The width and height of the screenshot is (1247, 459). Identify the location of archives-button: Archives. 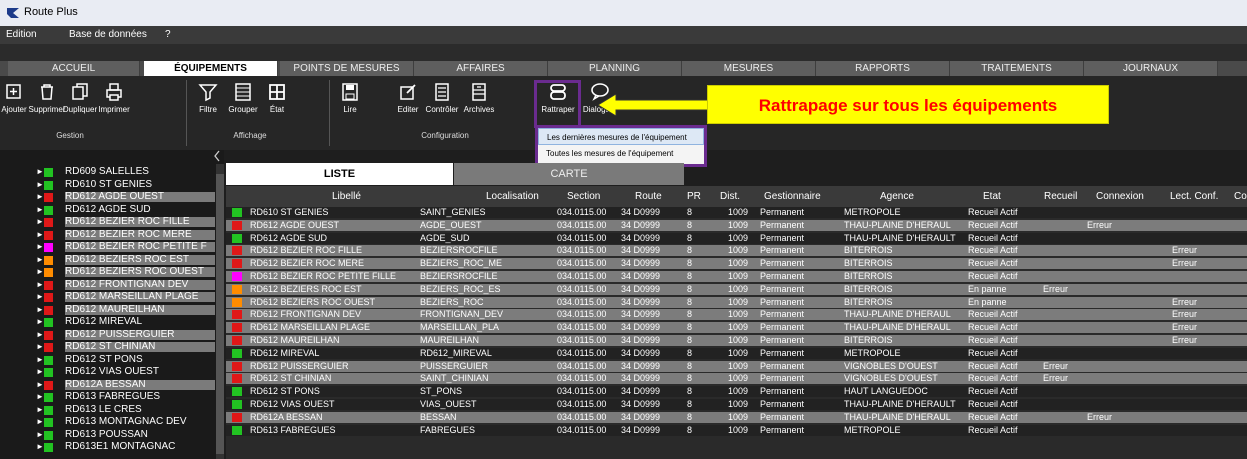
(479, 104).